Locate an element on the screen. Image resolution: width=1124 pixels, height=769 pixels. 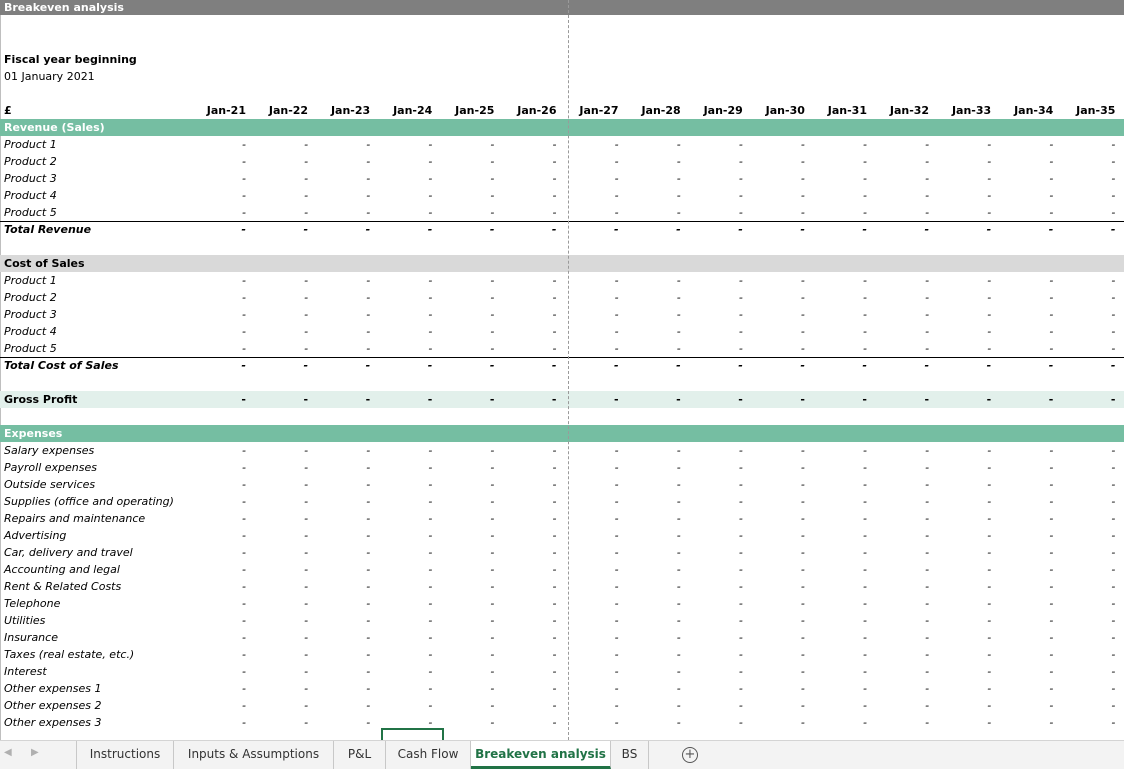
revenue-row: Product 2--------------- is located at coordinates (562, 161).